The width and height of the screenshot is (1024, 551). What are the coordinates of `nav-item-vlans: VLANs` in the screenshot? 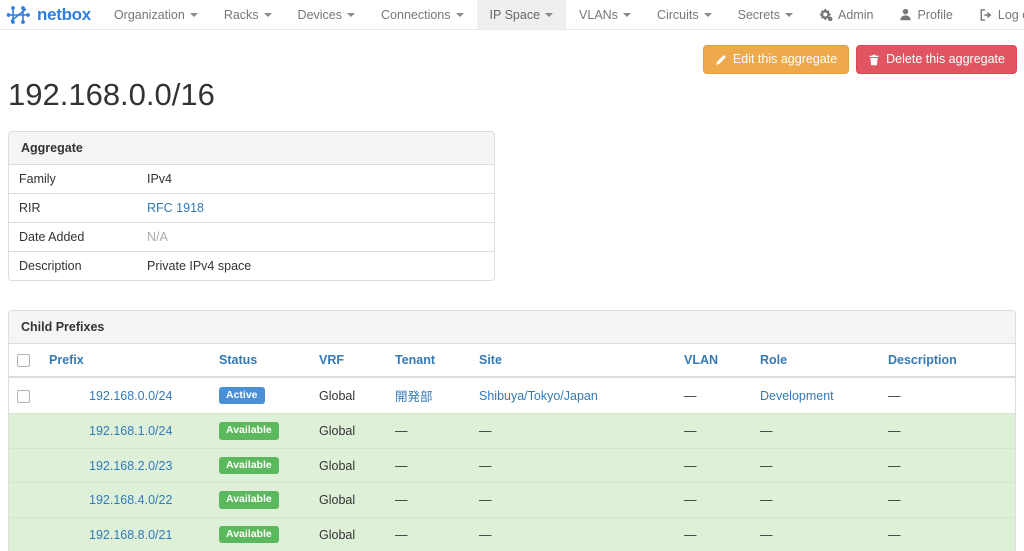 It's located at (605, 14).